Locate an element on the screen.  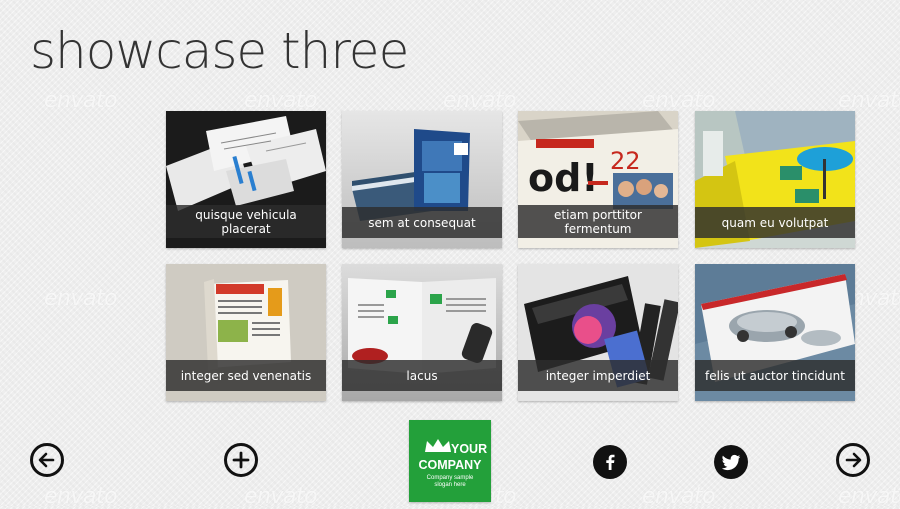
plus-icon is located at coordinates (241, 460).